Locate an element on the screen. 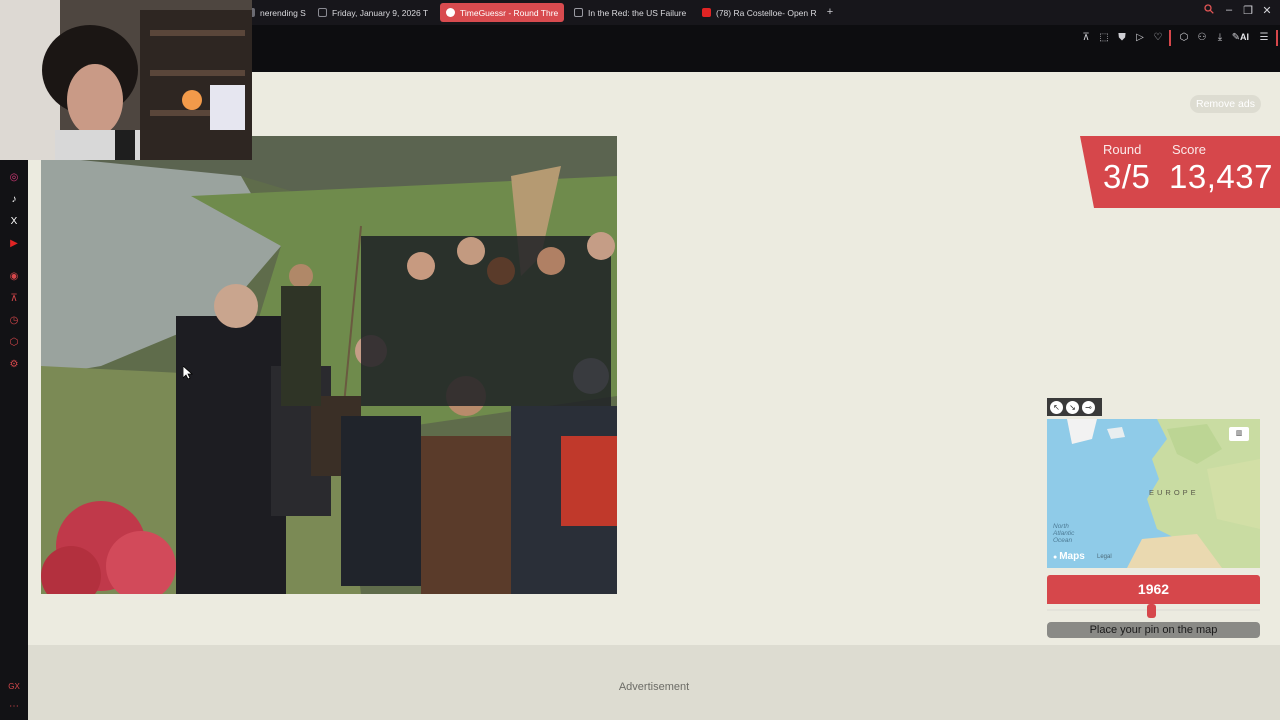  advertisement-label: Advertisement is located at coordinates (654, 687).